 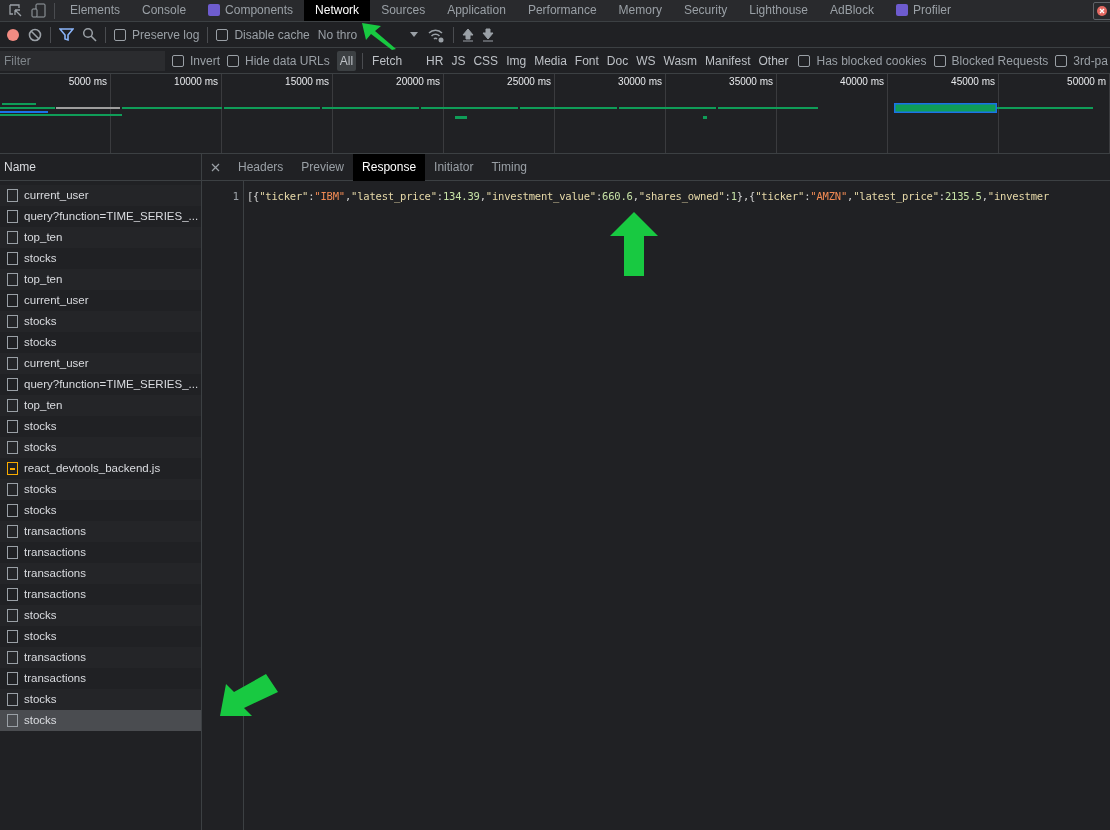 What do you see at coordinates (164, 10) in the screenshot?
I see `panel-tab: Console` at bounding box center [164, 10].